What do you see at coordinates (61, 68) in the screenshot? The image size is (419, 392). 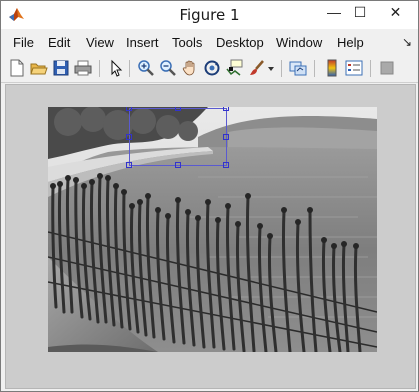 I see `save-figure-icon` at bounding box center [61, 68].